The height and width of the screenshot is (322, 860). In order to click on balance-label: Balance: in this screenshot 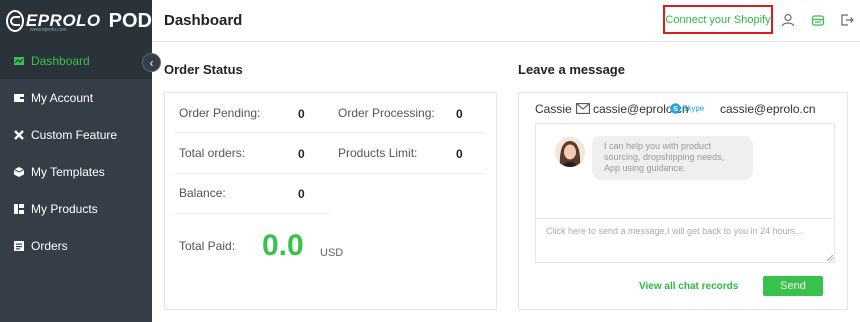, I will do `click(202, 193)`.